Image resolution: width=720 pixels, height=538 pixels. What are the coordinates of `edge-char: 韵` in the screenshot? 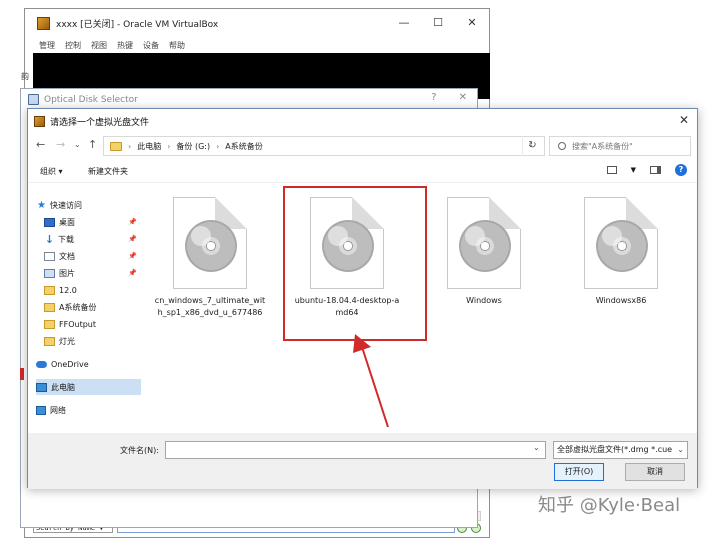 It's located at (25, 76).